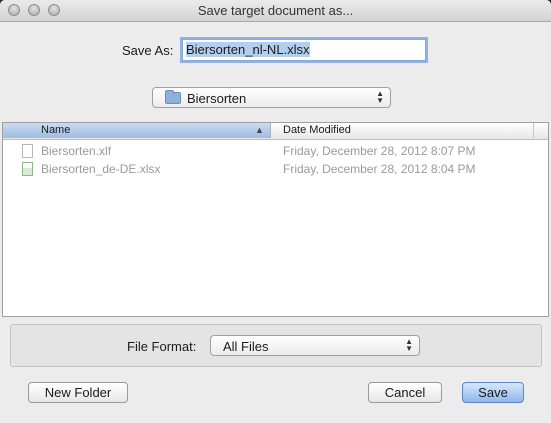 This screenshot has height=423, width=551. I want to click on sort-ascending-icon: ▲, so click(259, 130).